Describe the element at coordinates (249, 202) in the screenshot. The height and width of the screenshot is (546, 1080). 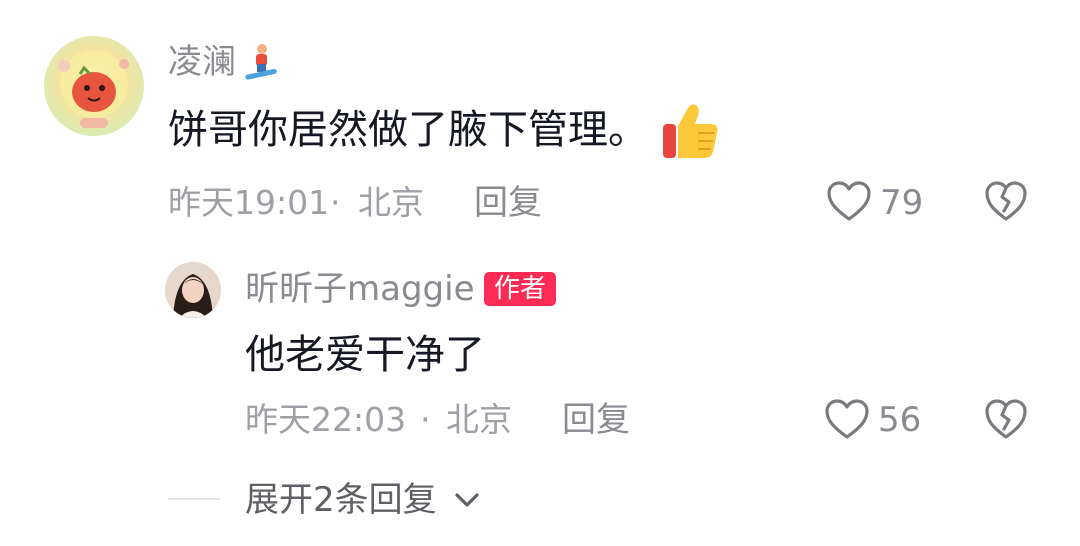
I see `comment-time: 昨天19:01` at that location.